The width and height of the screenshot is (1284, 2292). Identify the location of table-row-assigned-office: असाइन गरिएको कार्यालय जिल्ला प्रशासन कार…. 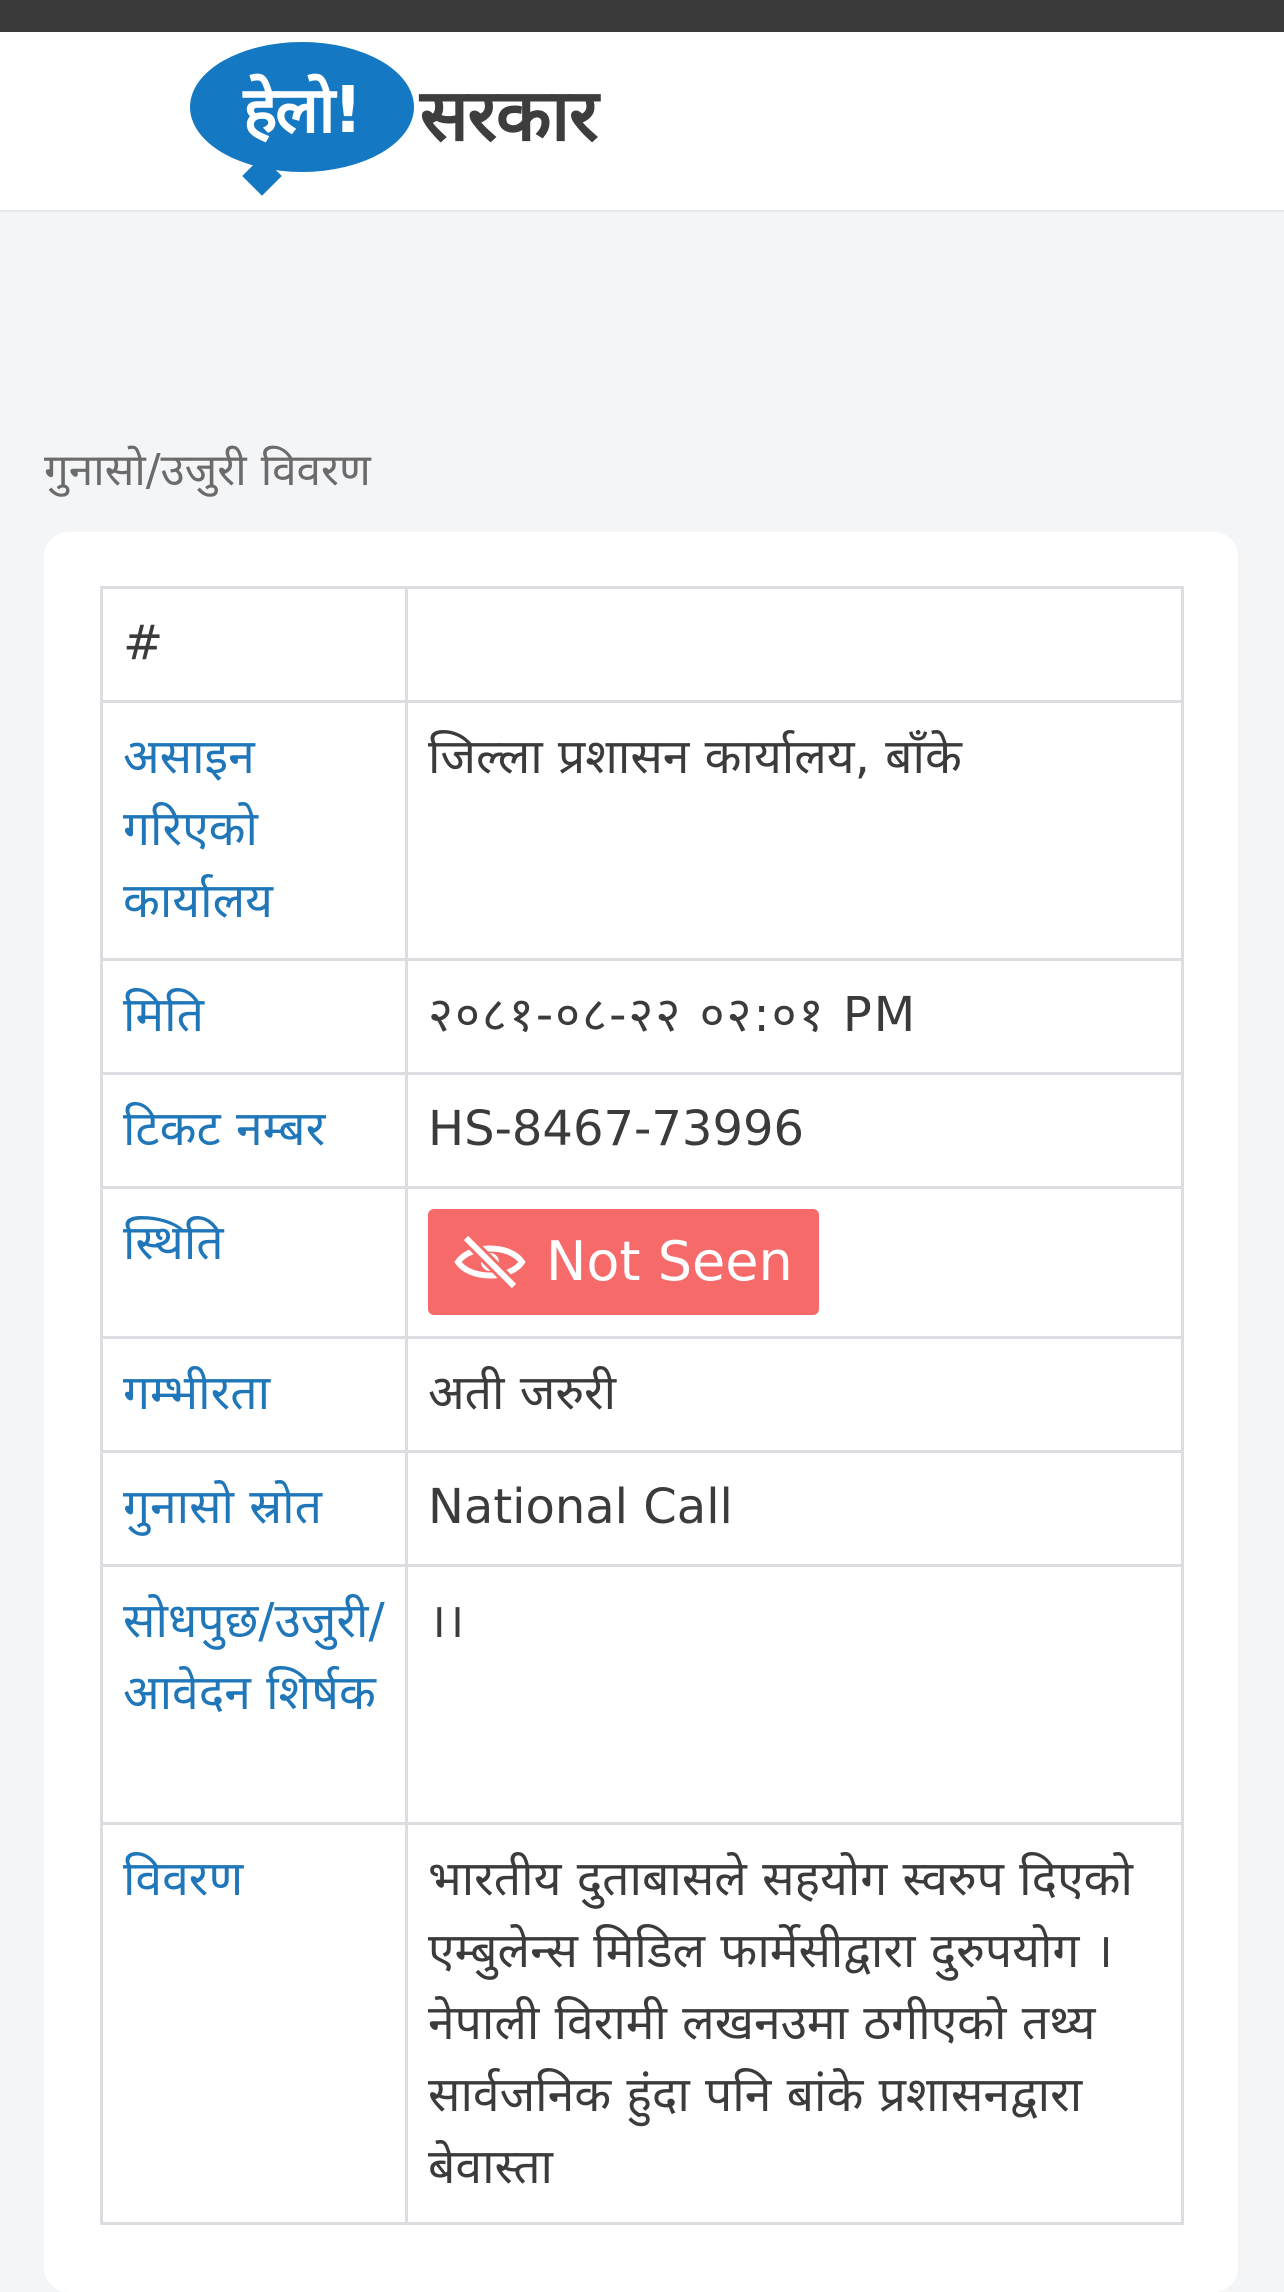
(642, 830).